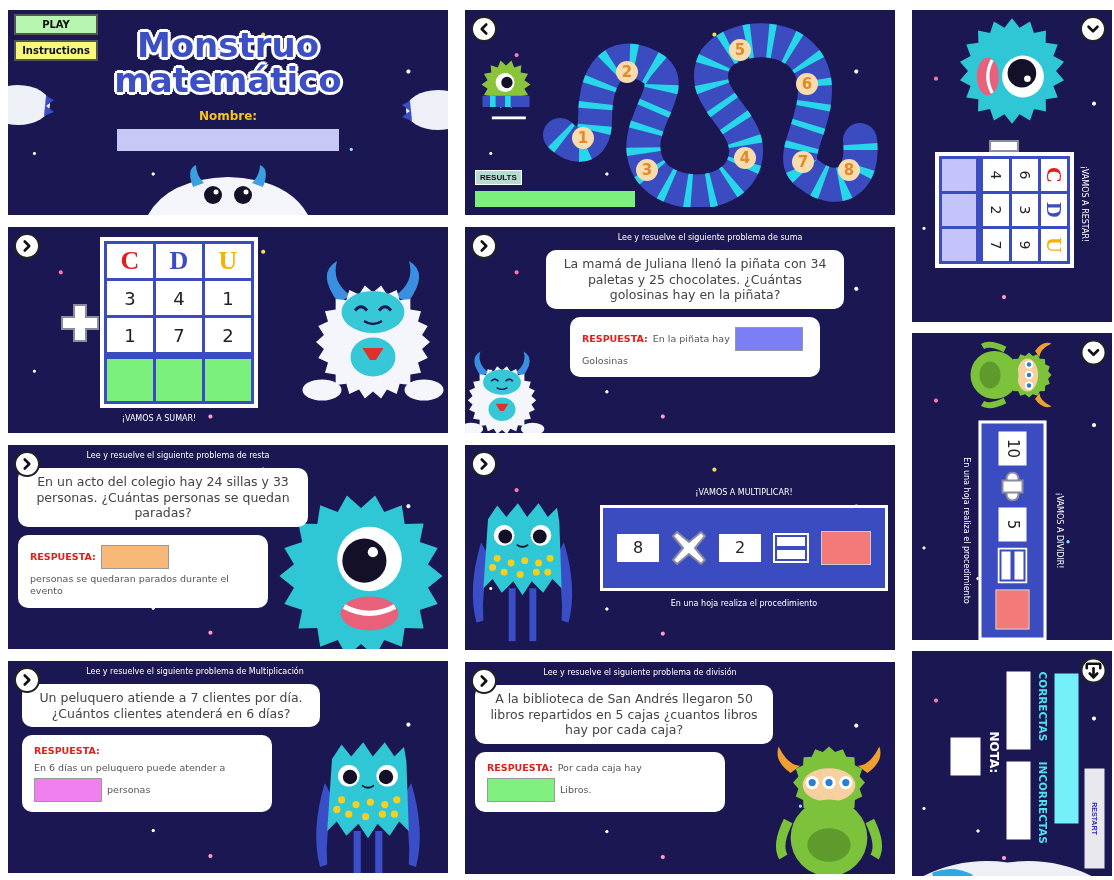 The width and height of the screenshot is (1114, 880). Describe the element at coordinates (163, 497) in the screenshot. I see `question-card: En un acto del colegio hay 24 sillas y 33 personas. ¿Cuántas personas se quedan paradas?` at that location.